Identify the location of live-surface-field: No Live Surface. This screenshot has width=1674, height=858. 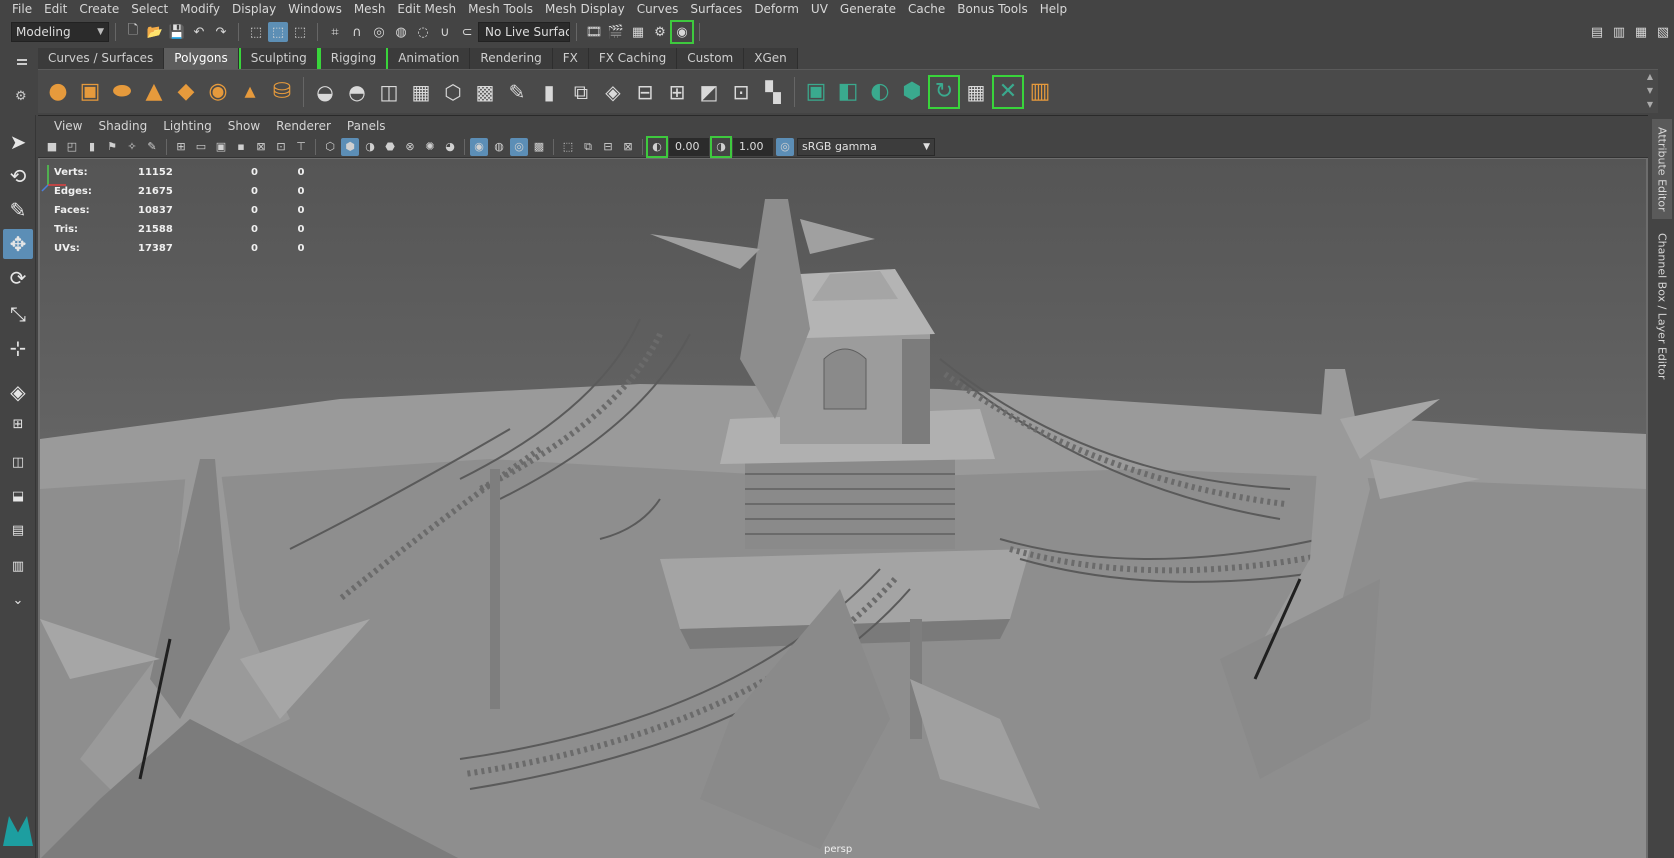
(524, 32).